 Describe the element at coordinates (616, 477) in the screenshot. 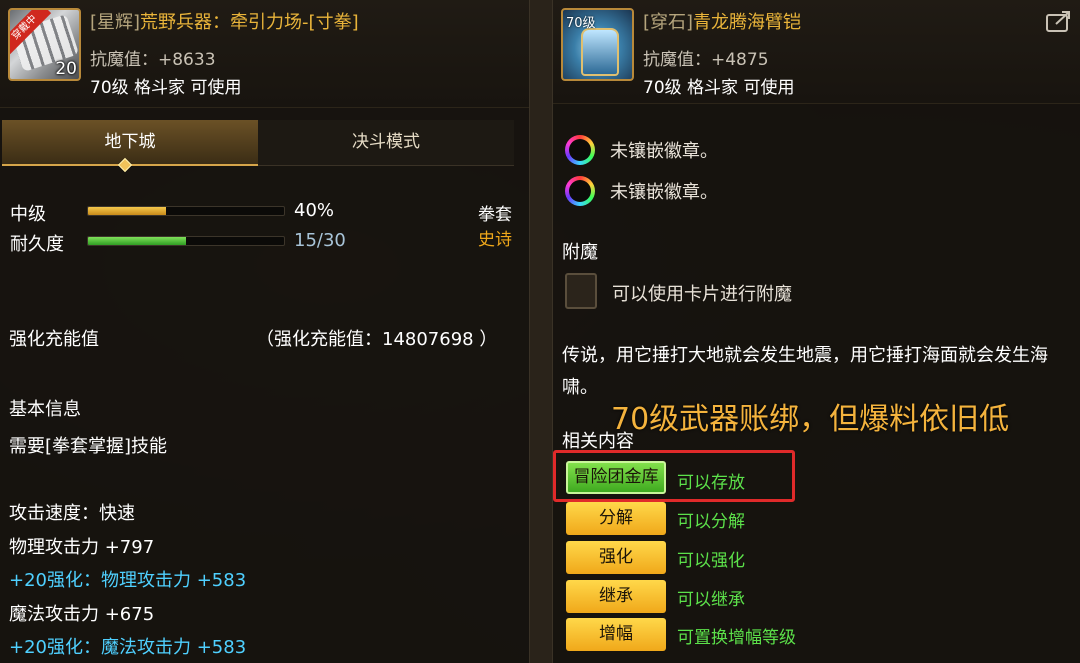

I see `account-vault-button: 冒险团金库` at that location.